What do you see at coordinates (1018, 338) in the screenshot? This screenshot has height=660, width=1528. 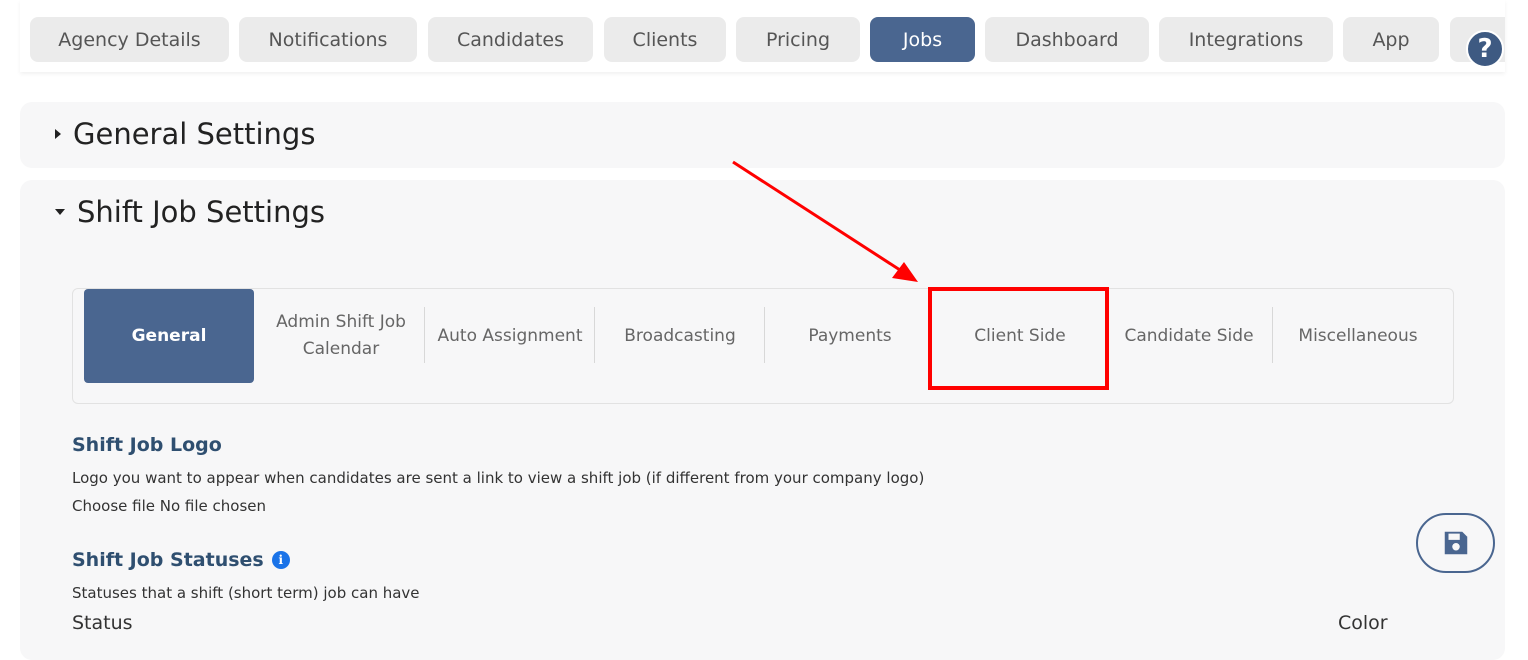 I see `client-side-highlight-box` at bounding box center [1018, 338].